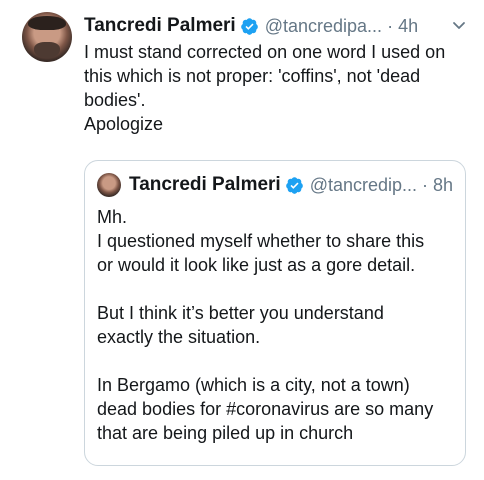  I want to click on quoted-text-line: Mh., so click(112, 217).